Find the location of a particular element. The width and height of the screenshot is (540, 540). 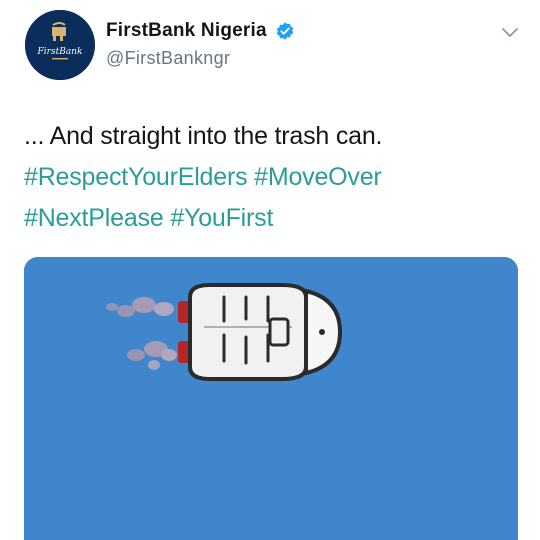

trash-can is located at coordinates (265, 332).